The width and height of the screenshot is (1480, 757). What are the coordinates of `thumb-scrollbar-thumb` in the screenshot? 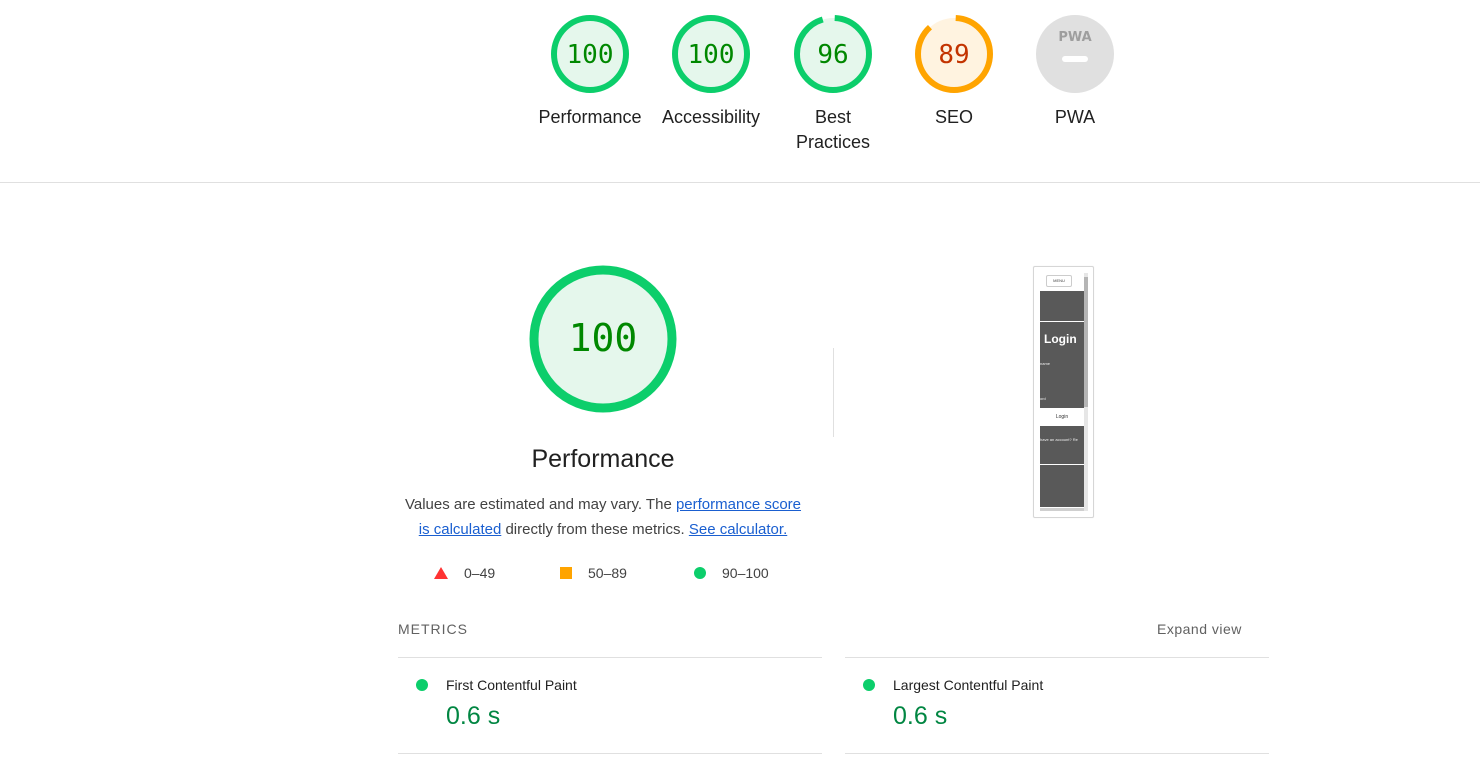 It's located at (1086, 342).